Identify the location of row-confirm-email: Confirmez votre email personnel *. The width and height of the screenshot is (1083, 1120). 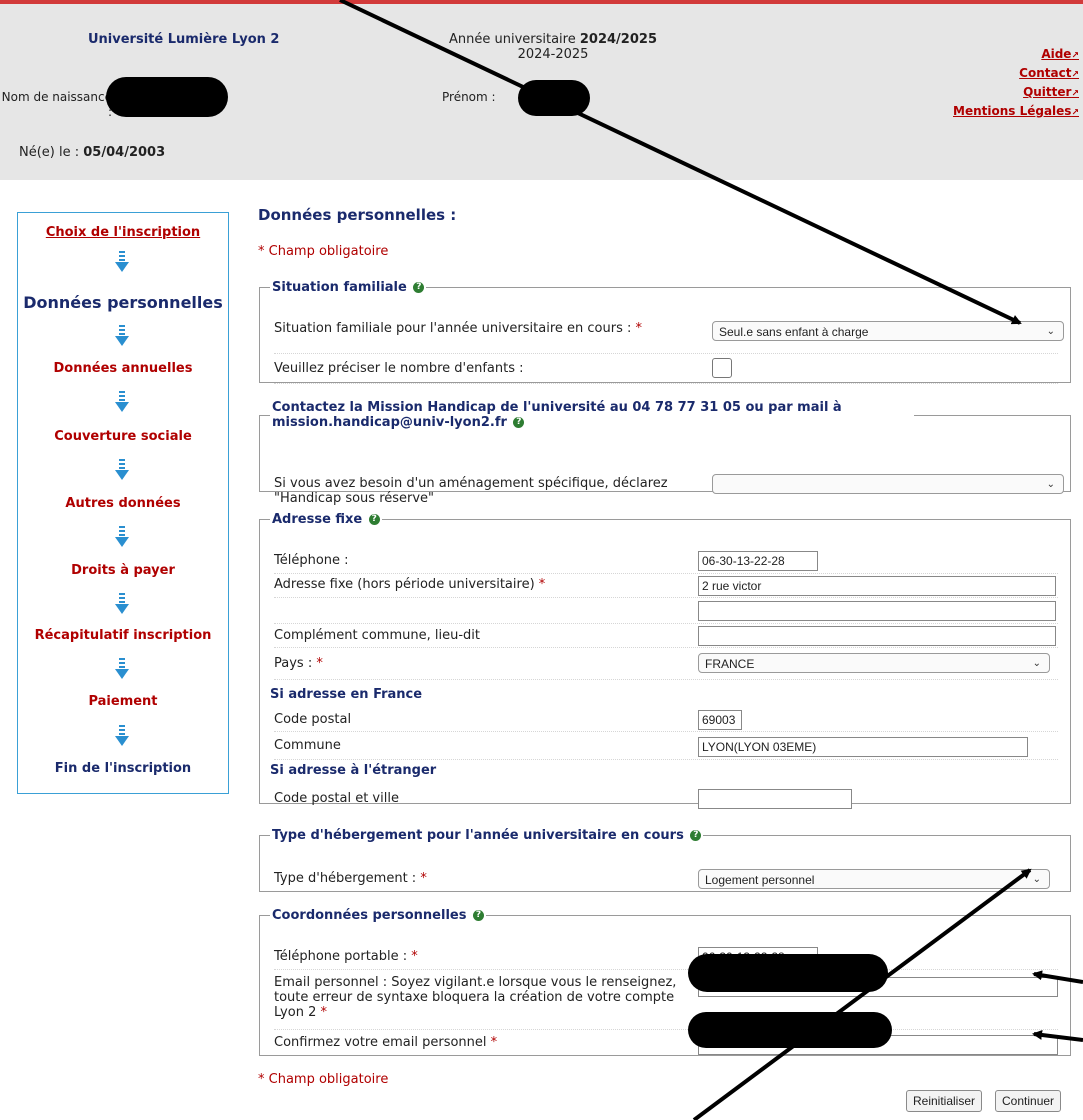
(666, 1045).